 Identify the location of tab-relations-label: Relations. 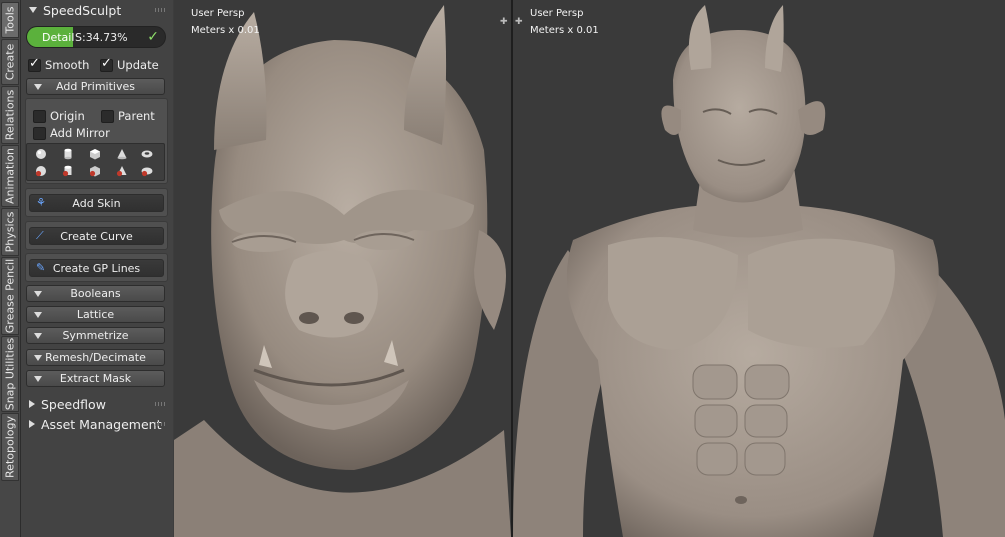
(10, 115).